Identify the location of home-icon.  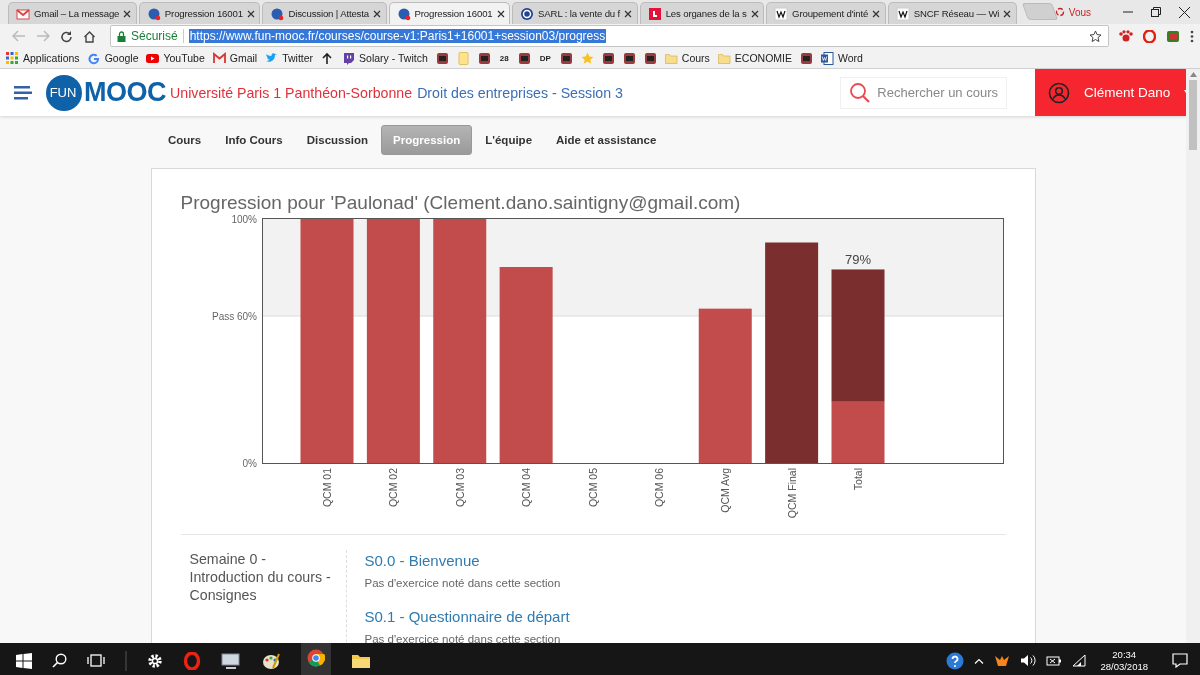
(89, 36).